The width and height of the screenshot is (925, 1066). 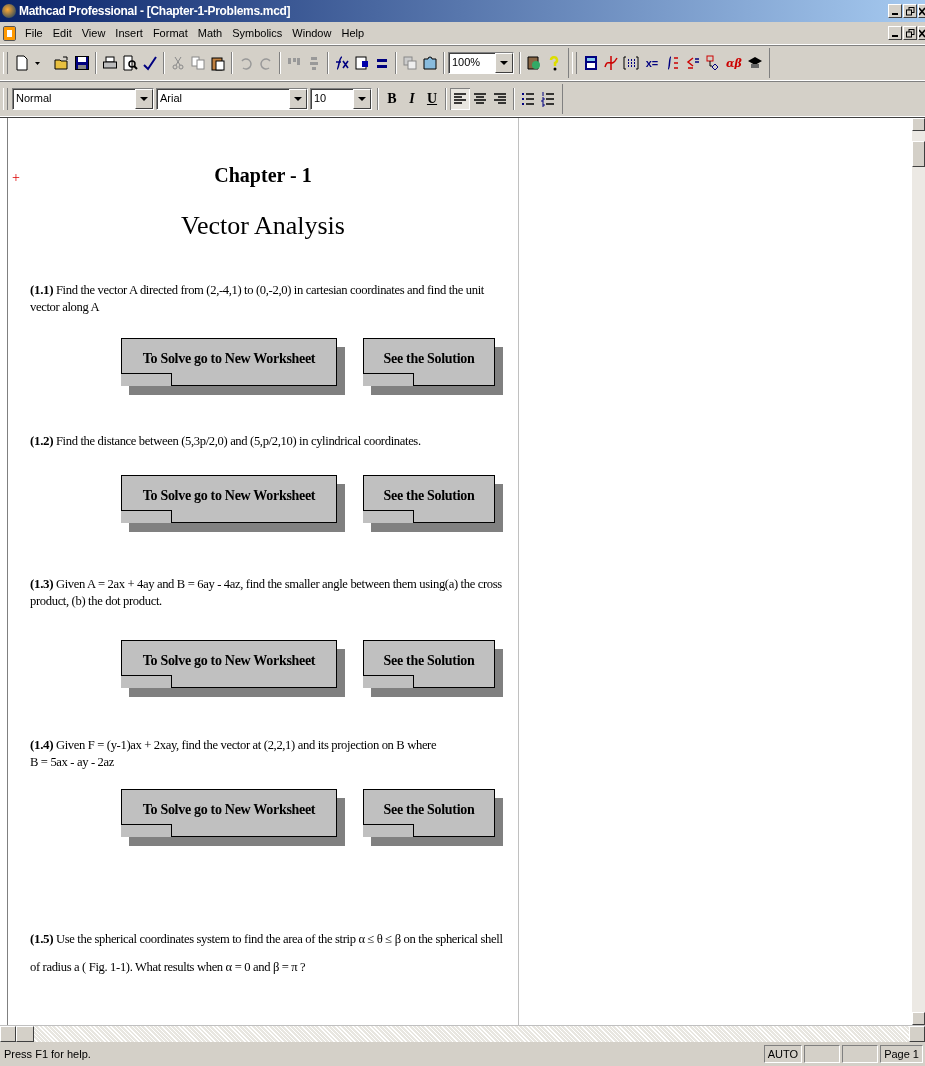 I want to click on cursor-crosshair: +, so click(x=16, y=178).